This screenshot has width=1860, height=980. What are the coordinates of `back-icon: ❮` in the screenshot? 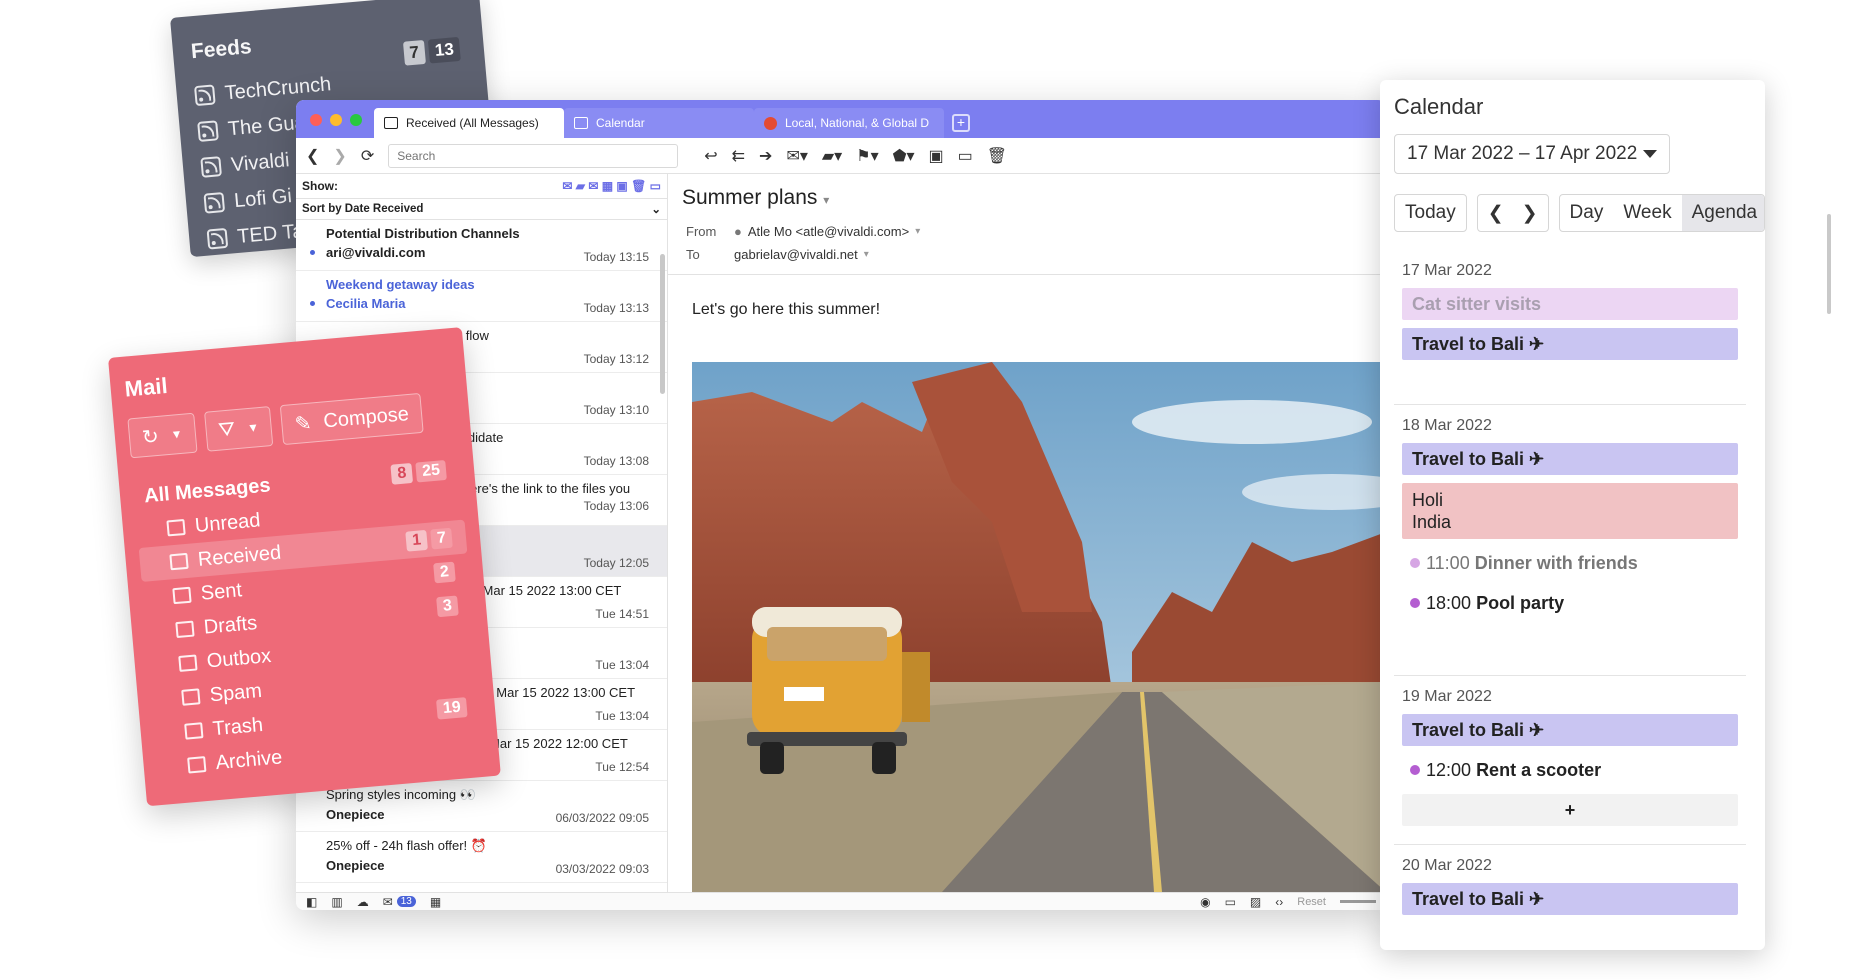 It's located at (312, 156).